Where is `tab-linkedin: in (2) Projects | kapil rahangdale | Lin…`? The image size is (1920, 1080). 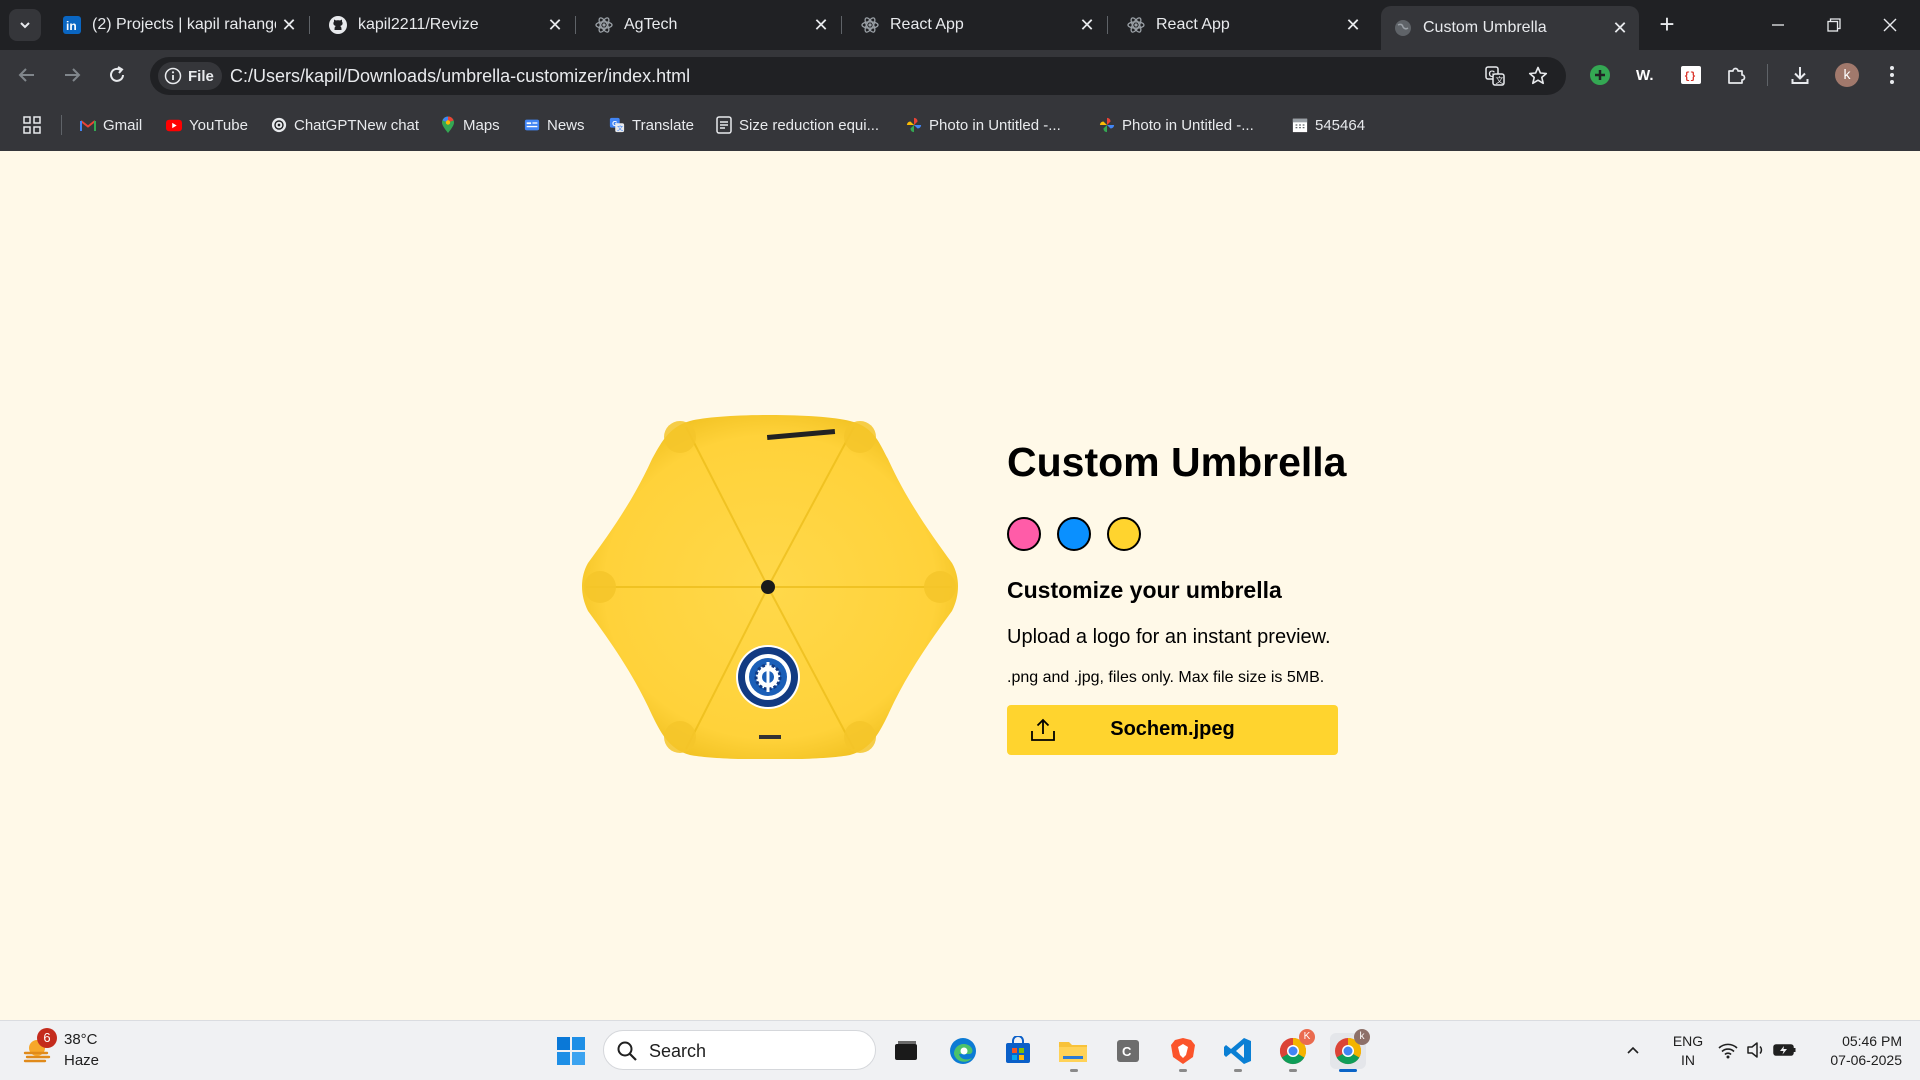
tab-linkedin: in (2) Projects | kapil rahangdale | Lin… is located at coordinates (180, 25).